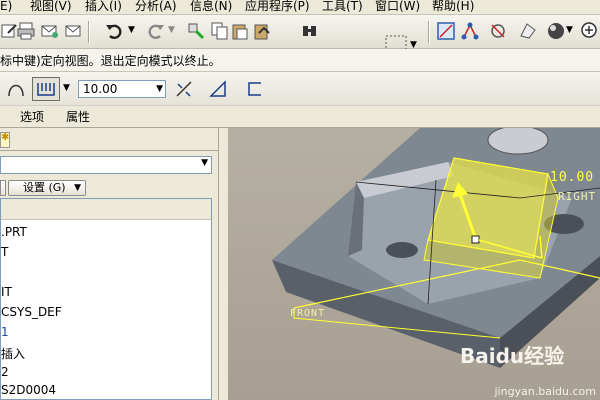 This screenshot has height=400, width=600. What do you see at coordinates (4, 252) in the screenshot?
I see `tree-item: T` at bounding box center [4, 252].